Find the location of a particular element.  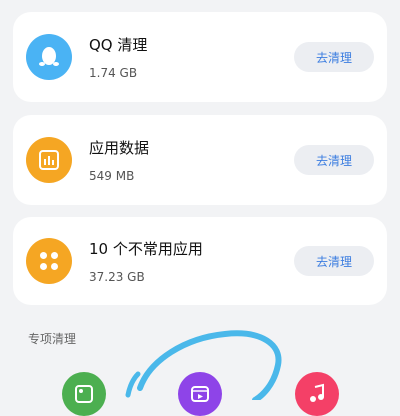

card-size: 1.74 GB is located at coordinates (113, 73).